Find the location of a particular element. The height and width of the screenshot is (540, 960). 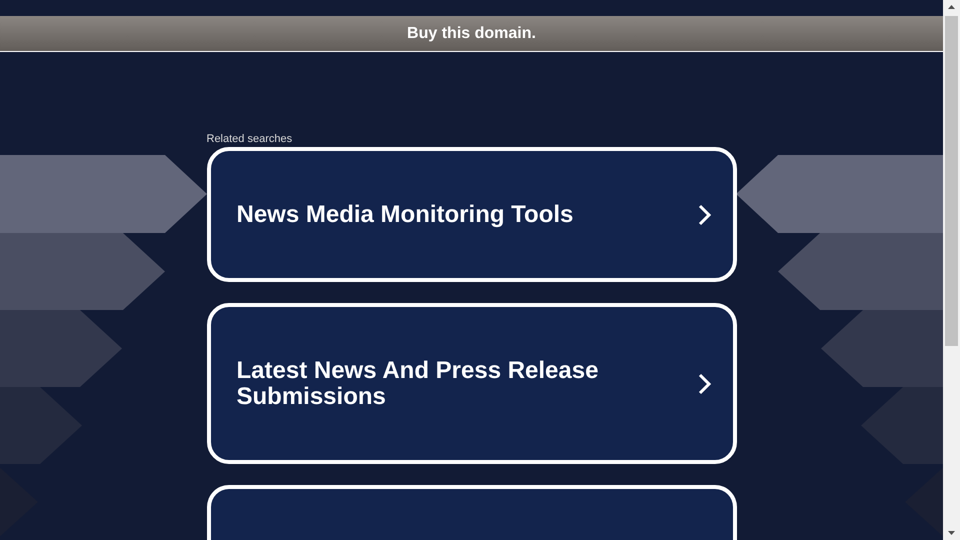

buy-domain-banner: Buy this domain. is located at coordinates (471, 34).